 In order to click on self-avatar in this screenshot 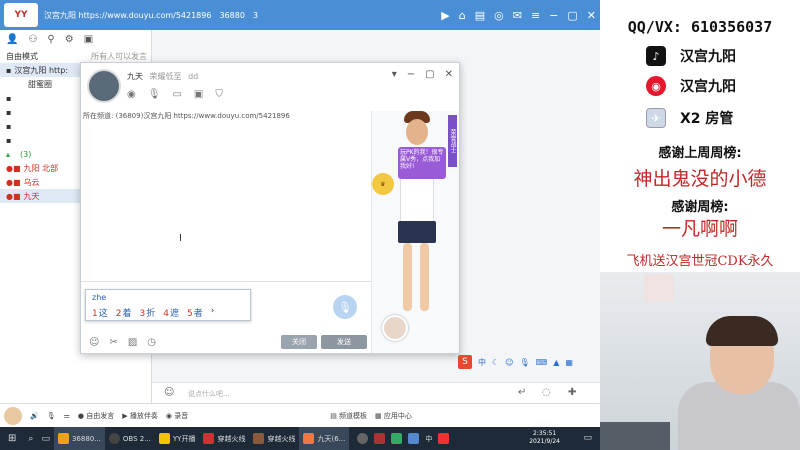, I will do `click(13, 415)`.